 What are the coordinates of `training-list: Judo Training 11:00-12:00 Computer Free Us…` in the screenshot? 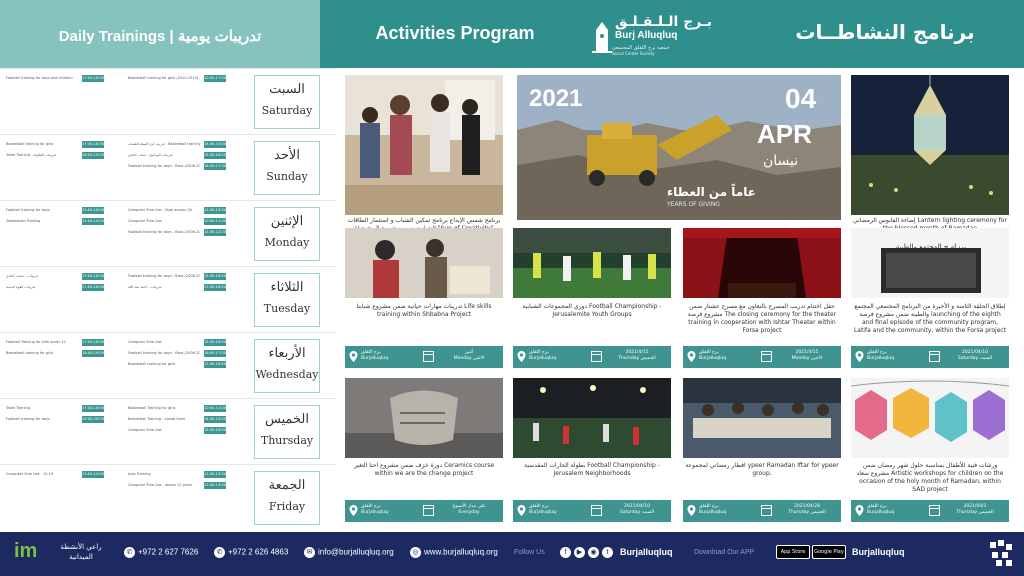 It's located at (128, 497).